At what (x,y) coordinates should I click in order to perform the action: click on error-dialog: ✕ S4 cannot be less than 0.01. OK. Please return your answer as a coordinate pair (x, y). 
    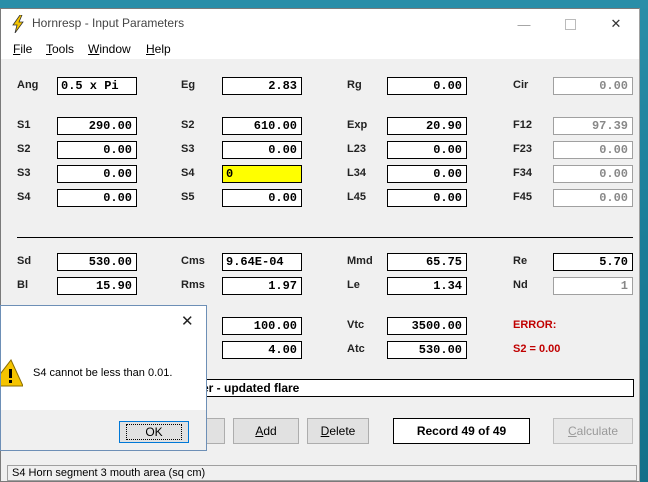
    Looking at the image, I should click on (103, 378).